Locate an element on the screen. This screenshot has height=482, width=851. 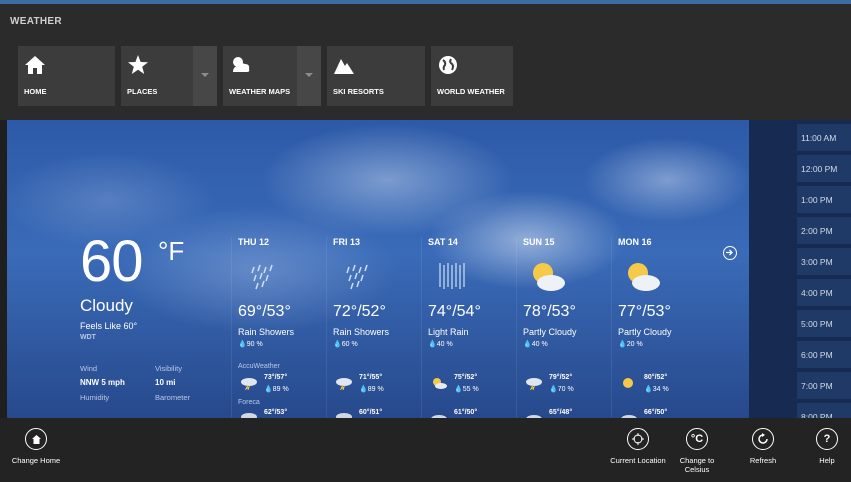
provider-temp: 62°/53° is located at coordinates (276, 412).